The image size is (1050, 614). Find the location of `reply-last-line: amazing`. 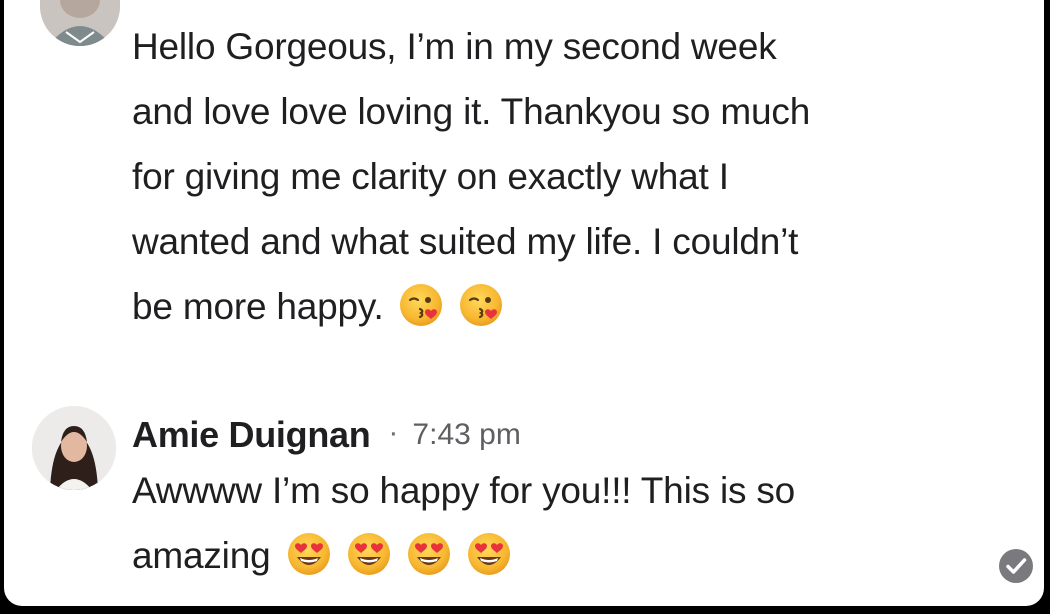

reply-last-line: amazing is located at coordinates (562, 555).